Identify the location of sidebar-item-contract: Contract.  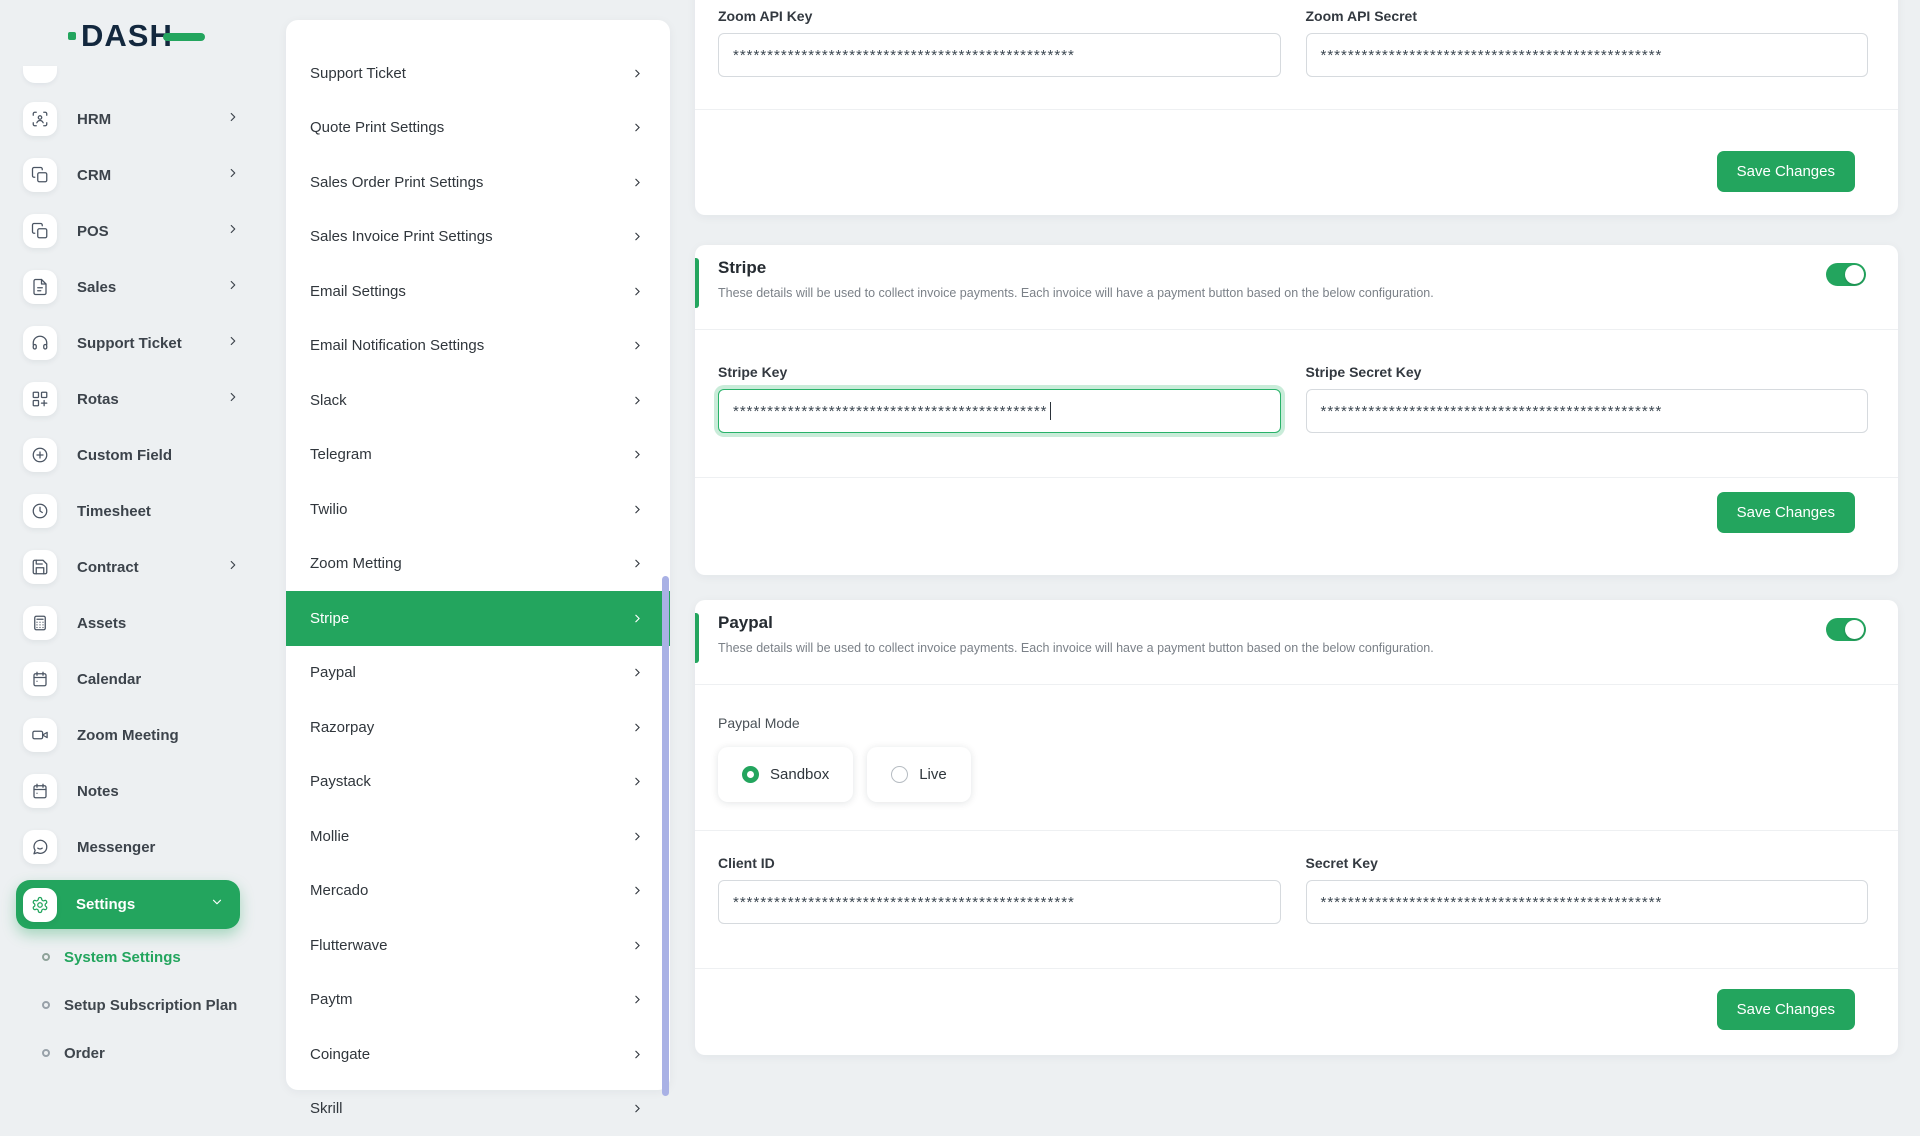
(130, 567).